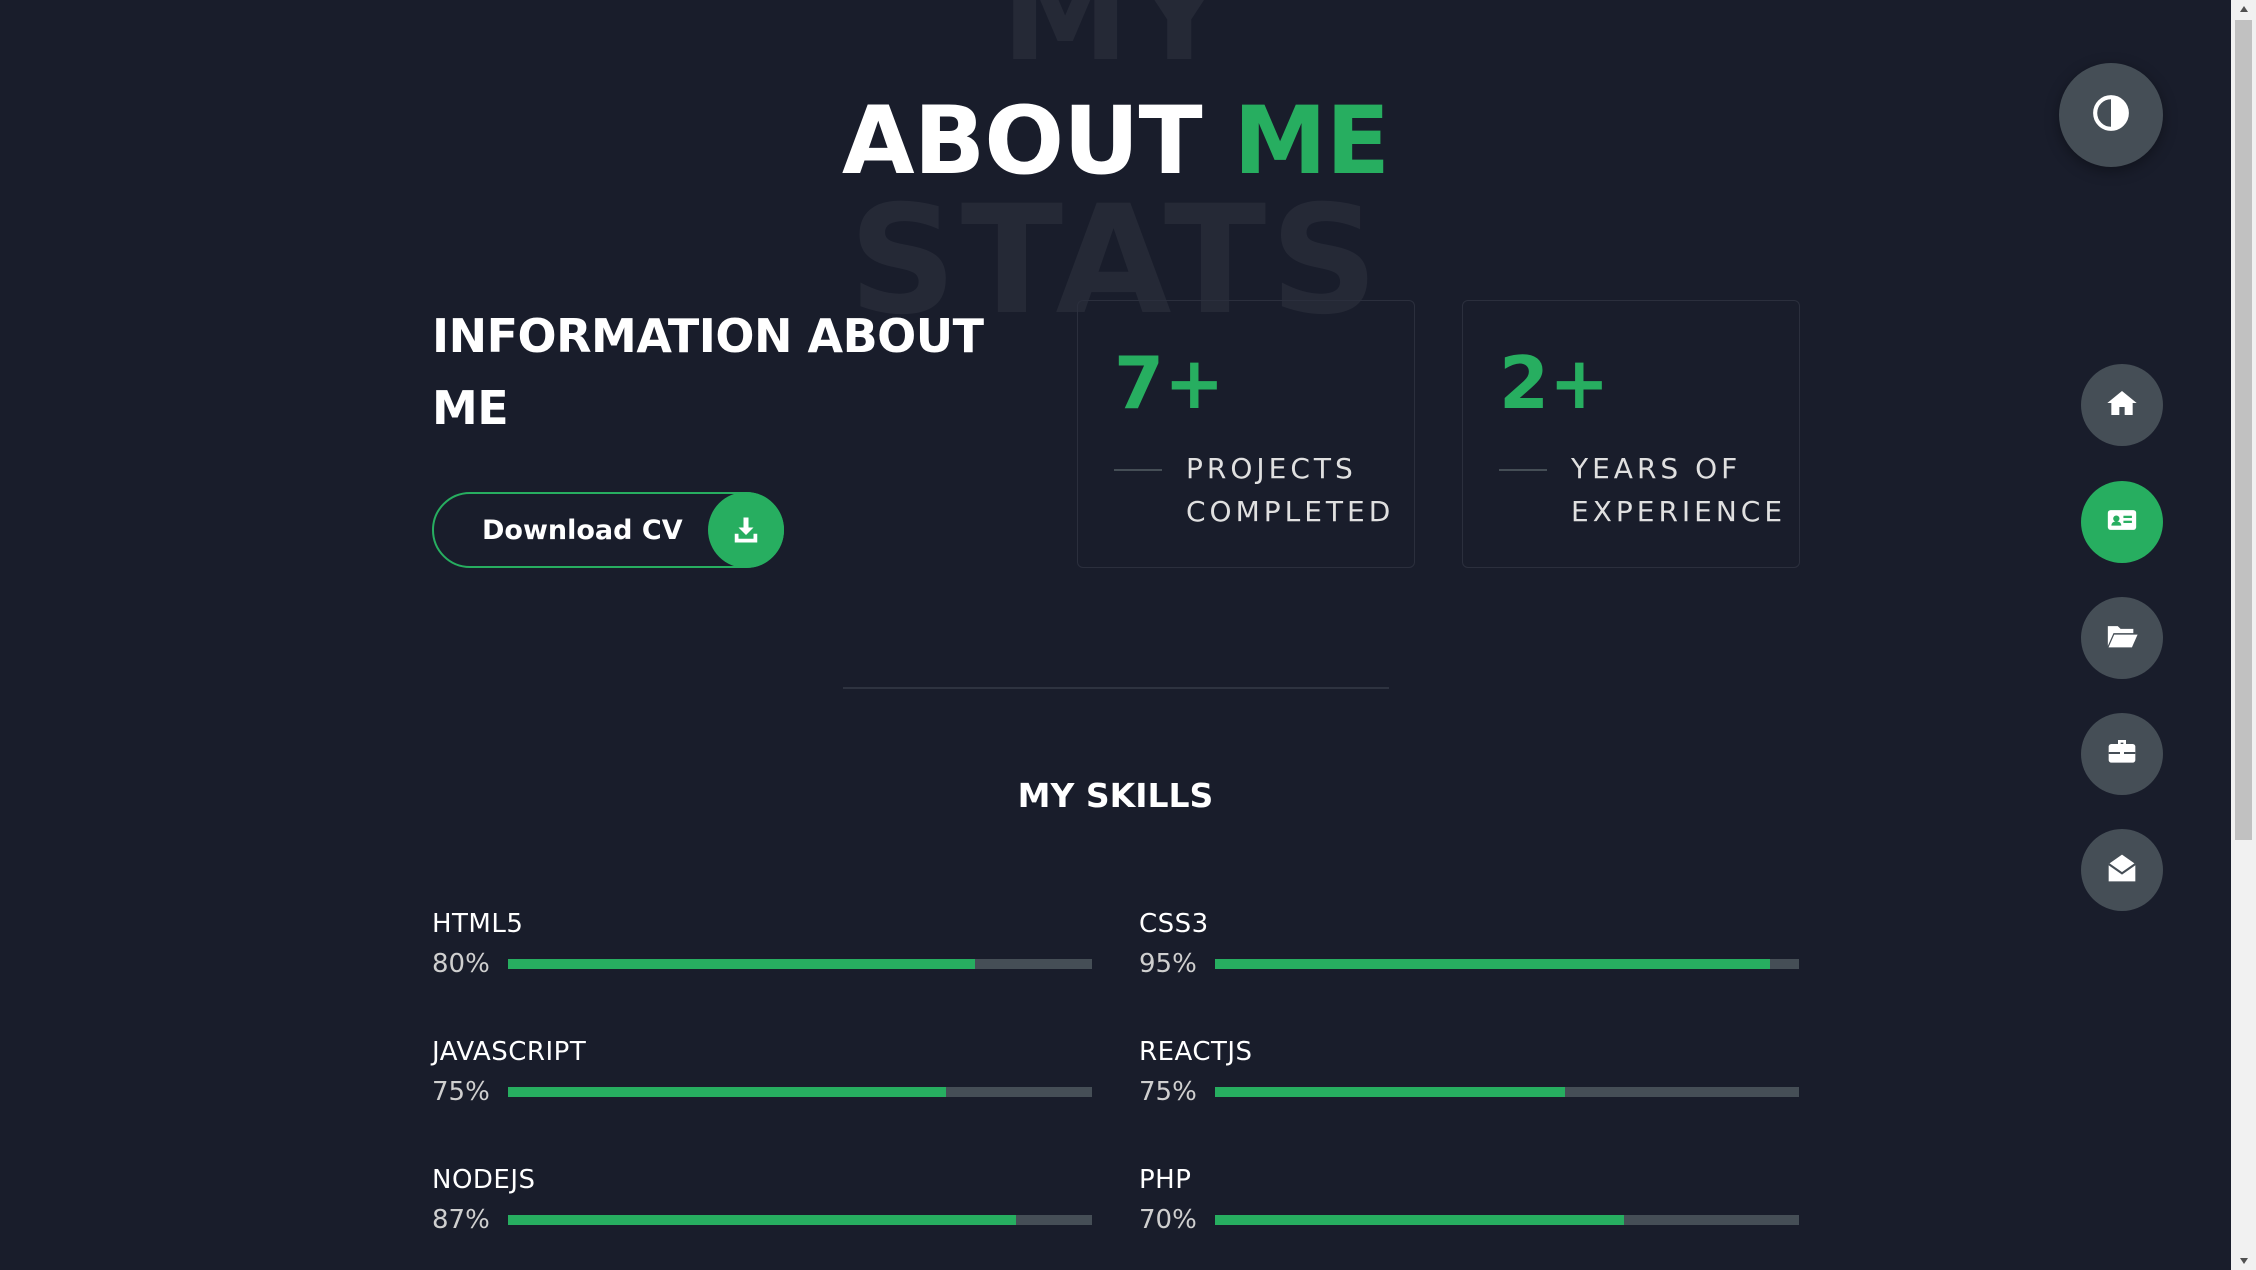  I want to click on home-icon, so click(2122, 405).